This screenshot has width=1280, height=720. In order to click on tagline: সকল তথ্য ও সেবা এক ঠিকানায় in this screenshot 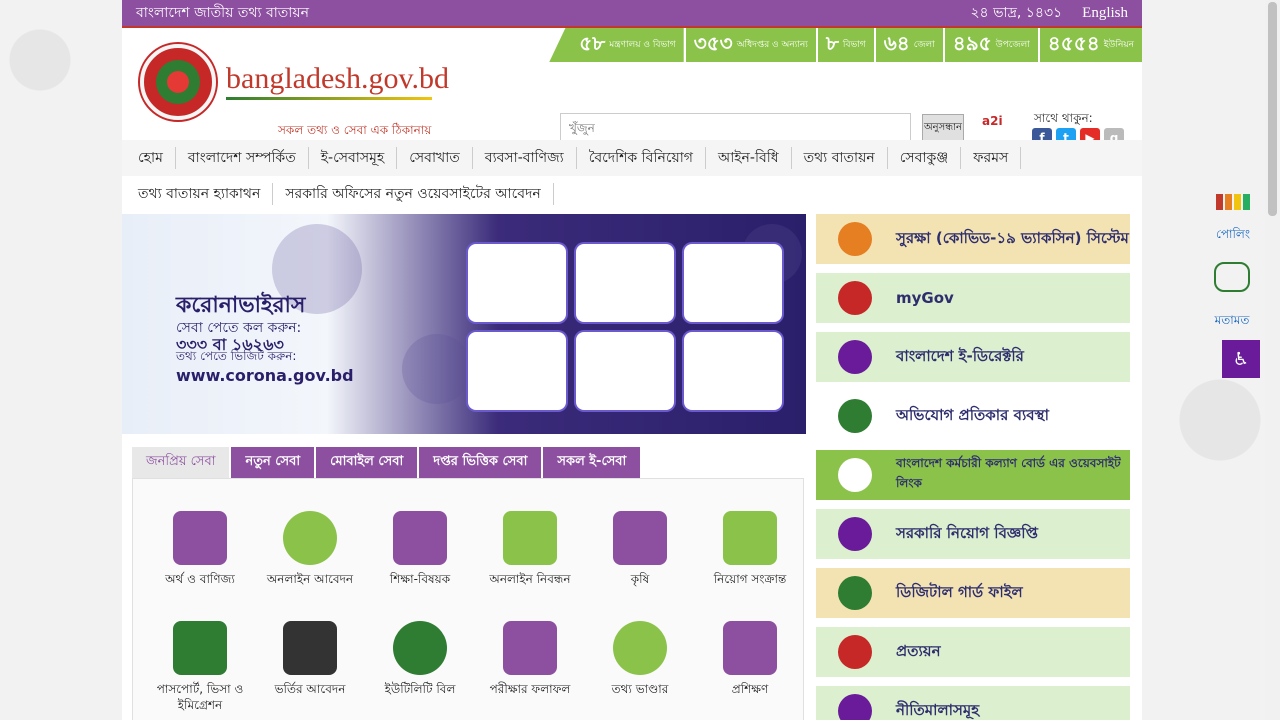, I will do `click(355, 130)`.